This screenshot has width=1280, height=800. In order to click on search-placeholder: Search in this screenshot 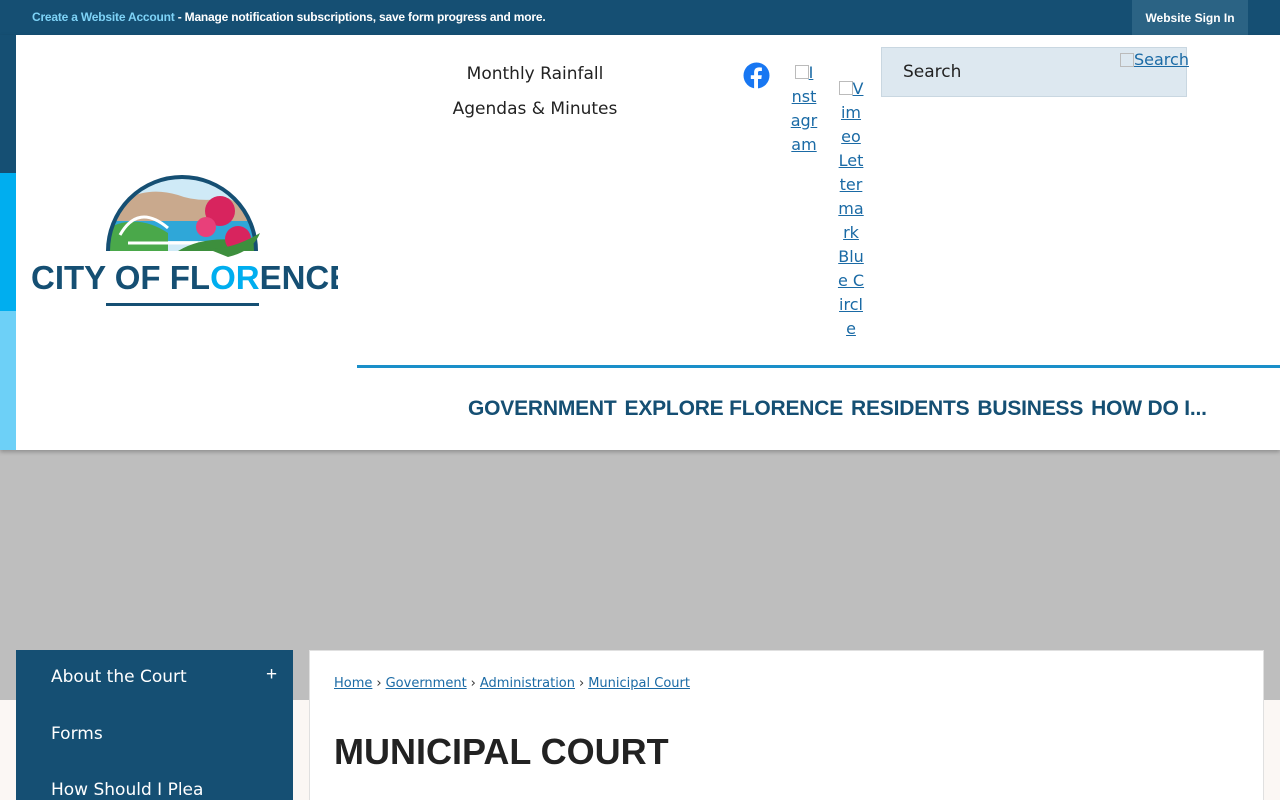, I will do `click(932, 72)`.